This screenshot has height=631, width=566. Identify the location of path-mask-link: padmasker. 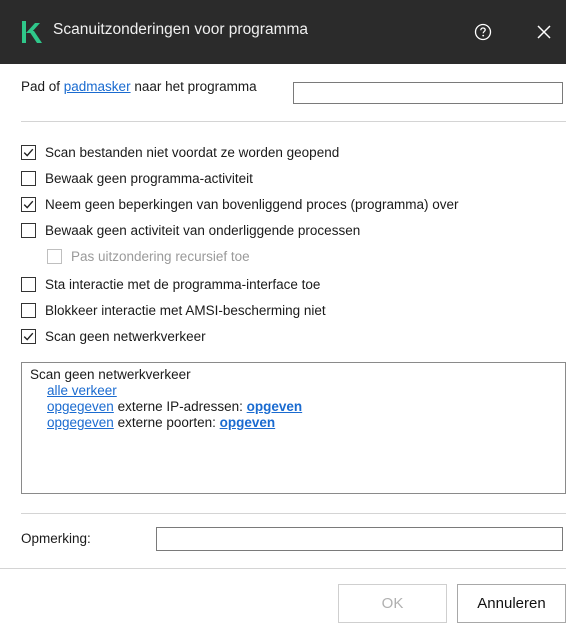
(97, 86).